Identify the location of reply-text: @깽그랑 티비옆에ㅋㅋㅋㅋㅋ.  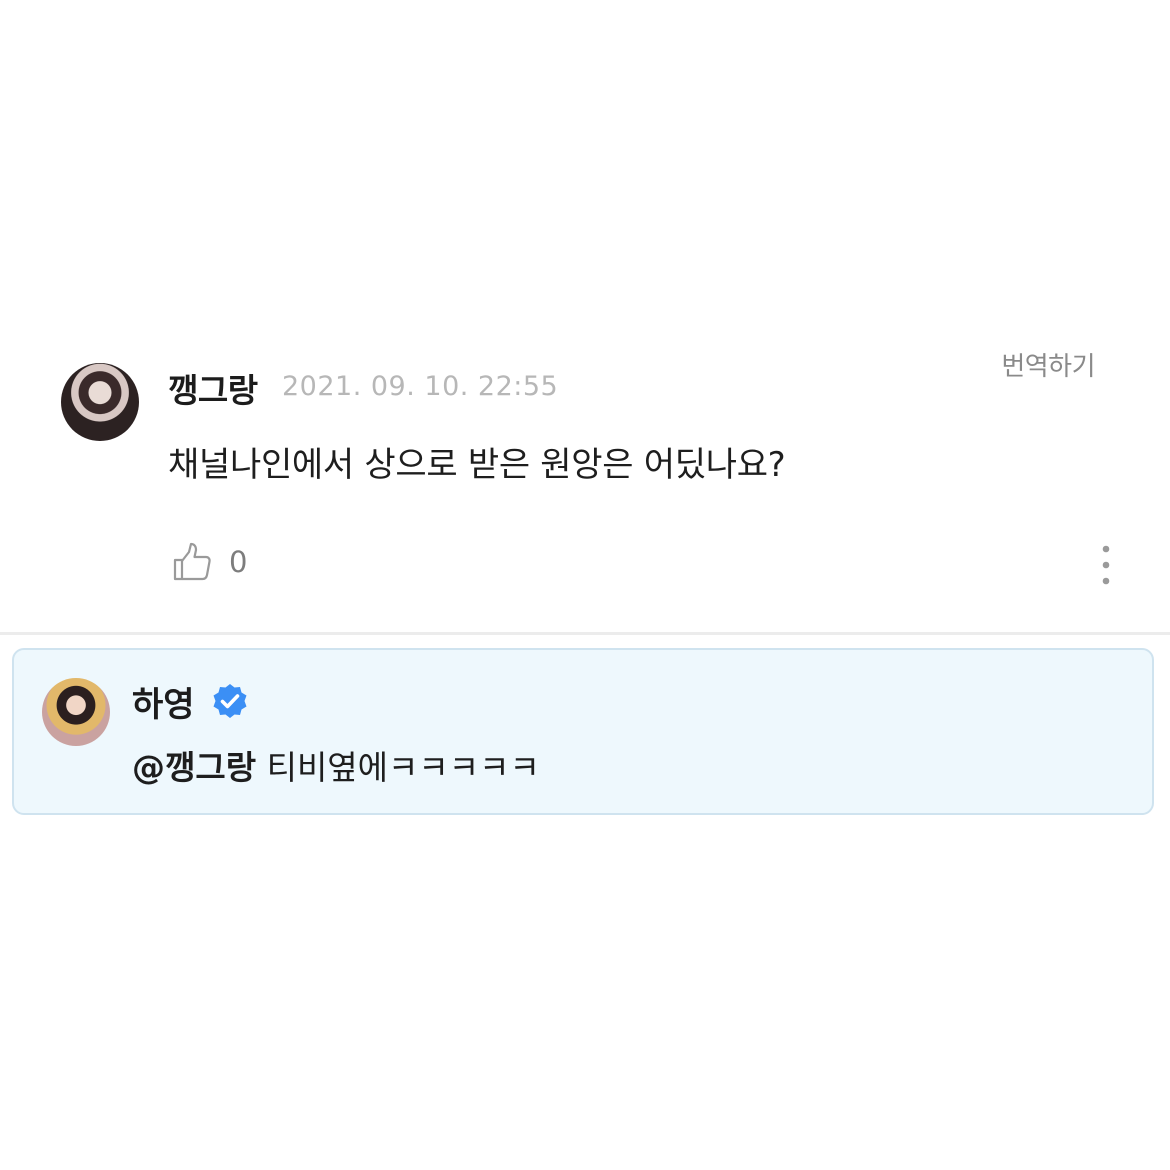
(336, 765).